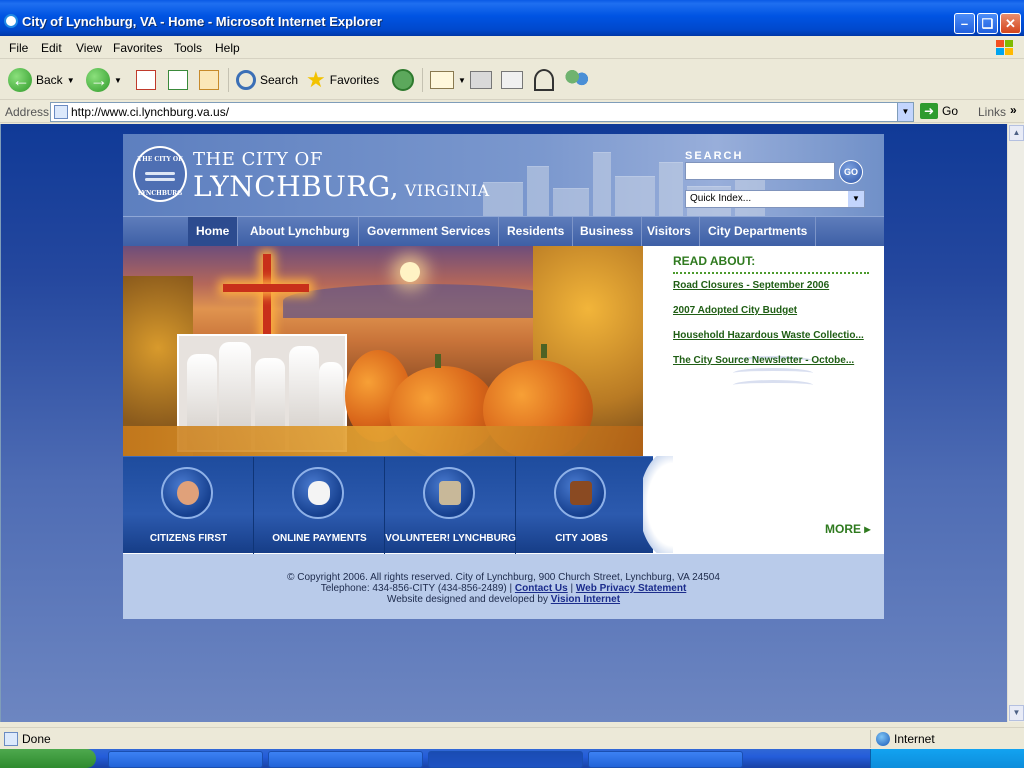 The image size is (1024, 768). What do you see at coordinates (429, 231) in the screenshot?
I see `nav-government-services: Government Services` at bounding box center [429, 231].